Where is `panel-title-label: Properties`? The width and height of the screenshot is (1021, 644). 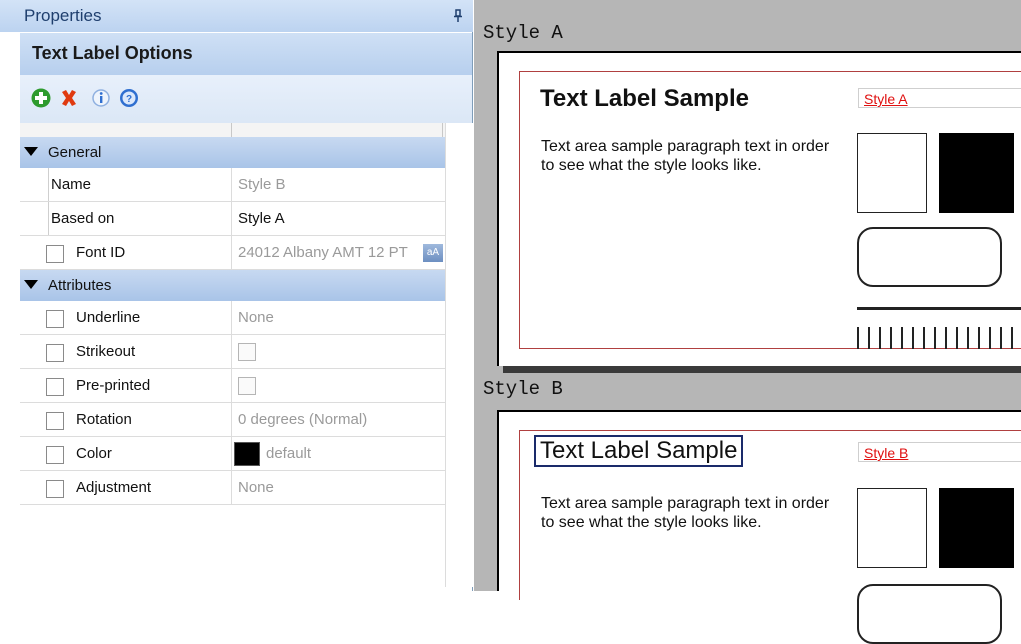
panel-title-label: Properties is located at coordinates (63, 15).